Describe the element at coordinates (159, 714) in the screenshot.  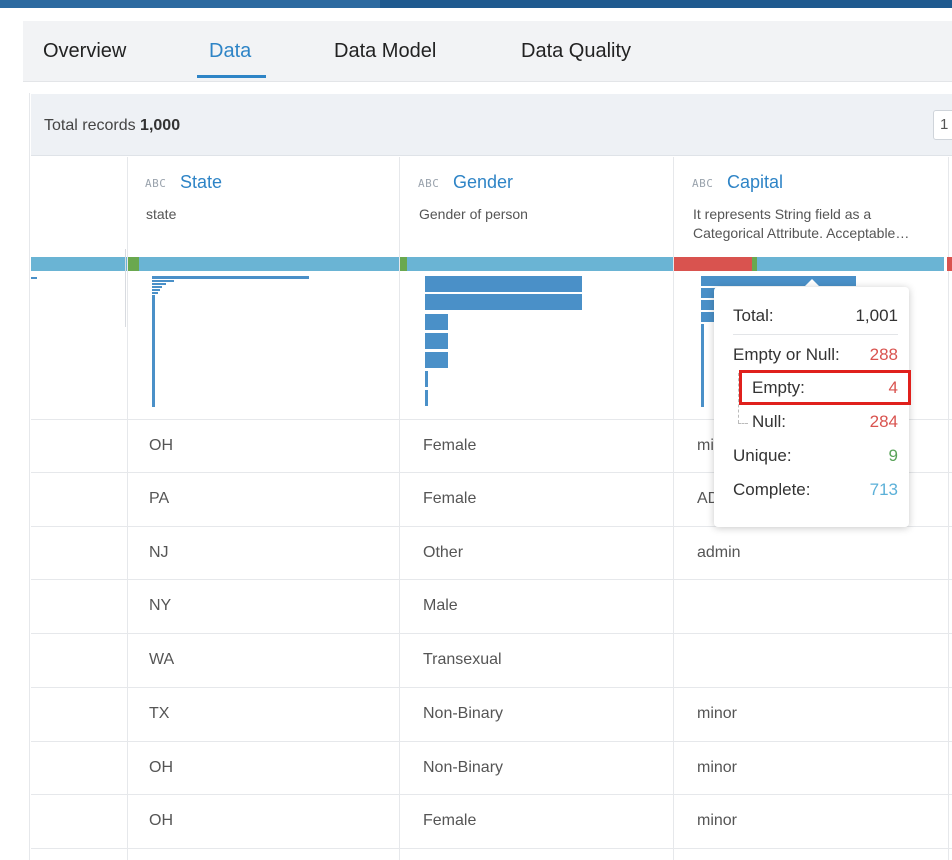
I see `cell-state: TX` at that location.